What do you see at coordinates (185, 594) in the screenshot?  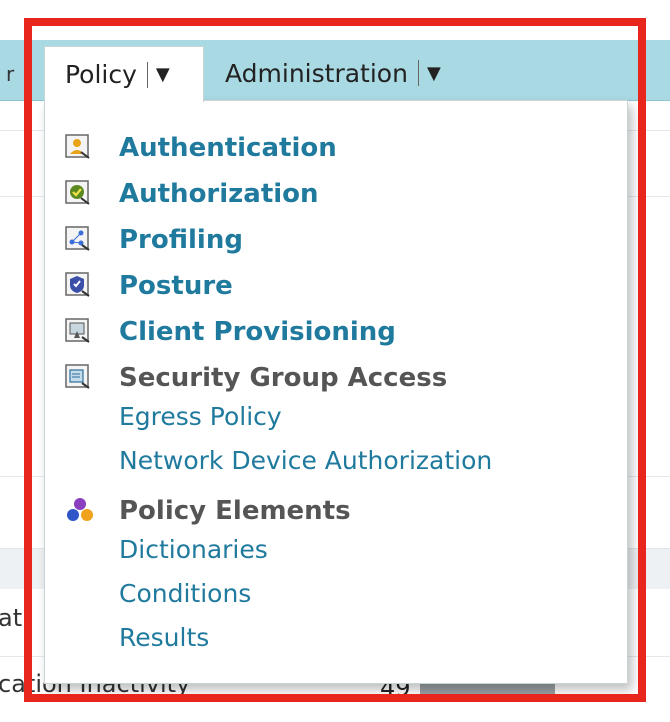 I see `menu-item-conditions: Conditions` at bounding box center [185, 594].